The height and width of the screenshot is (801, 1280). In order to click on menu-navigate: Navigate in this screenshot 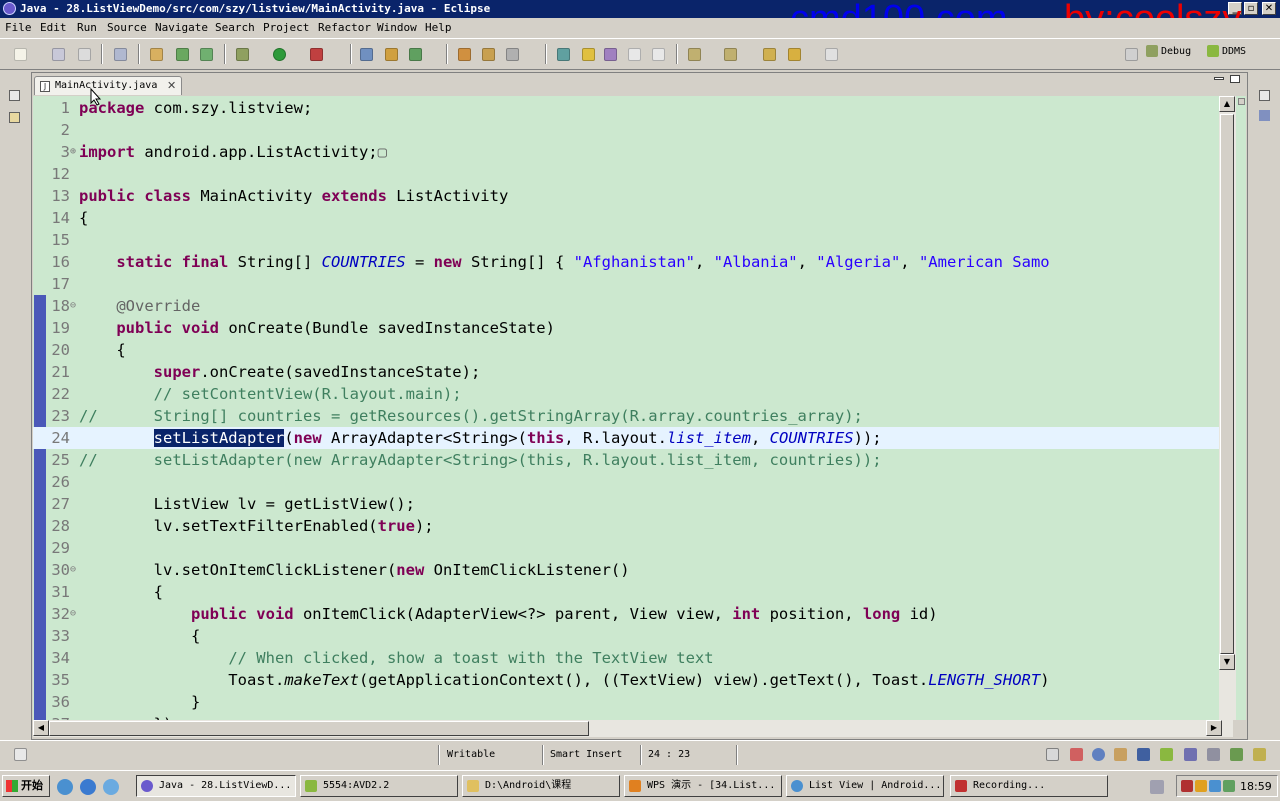, I will do `click(181, 27)`.